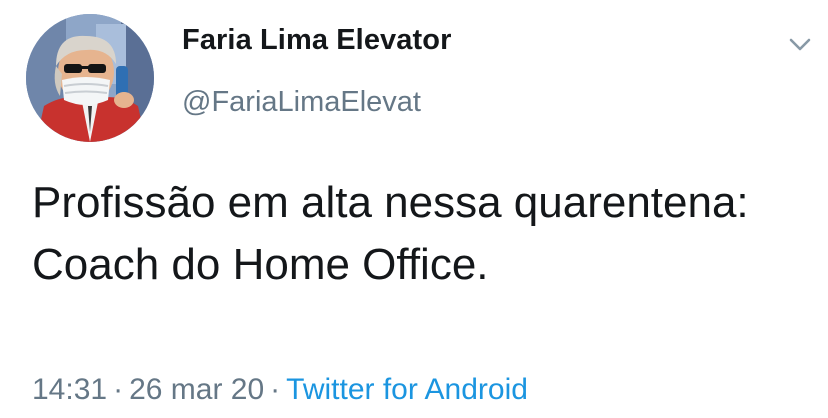  I want to click on avatar, so click(90, 78).